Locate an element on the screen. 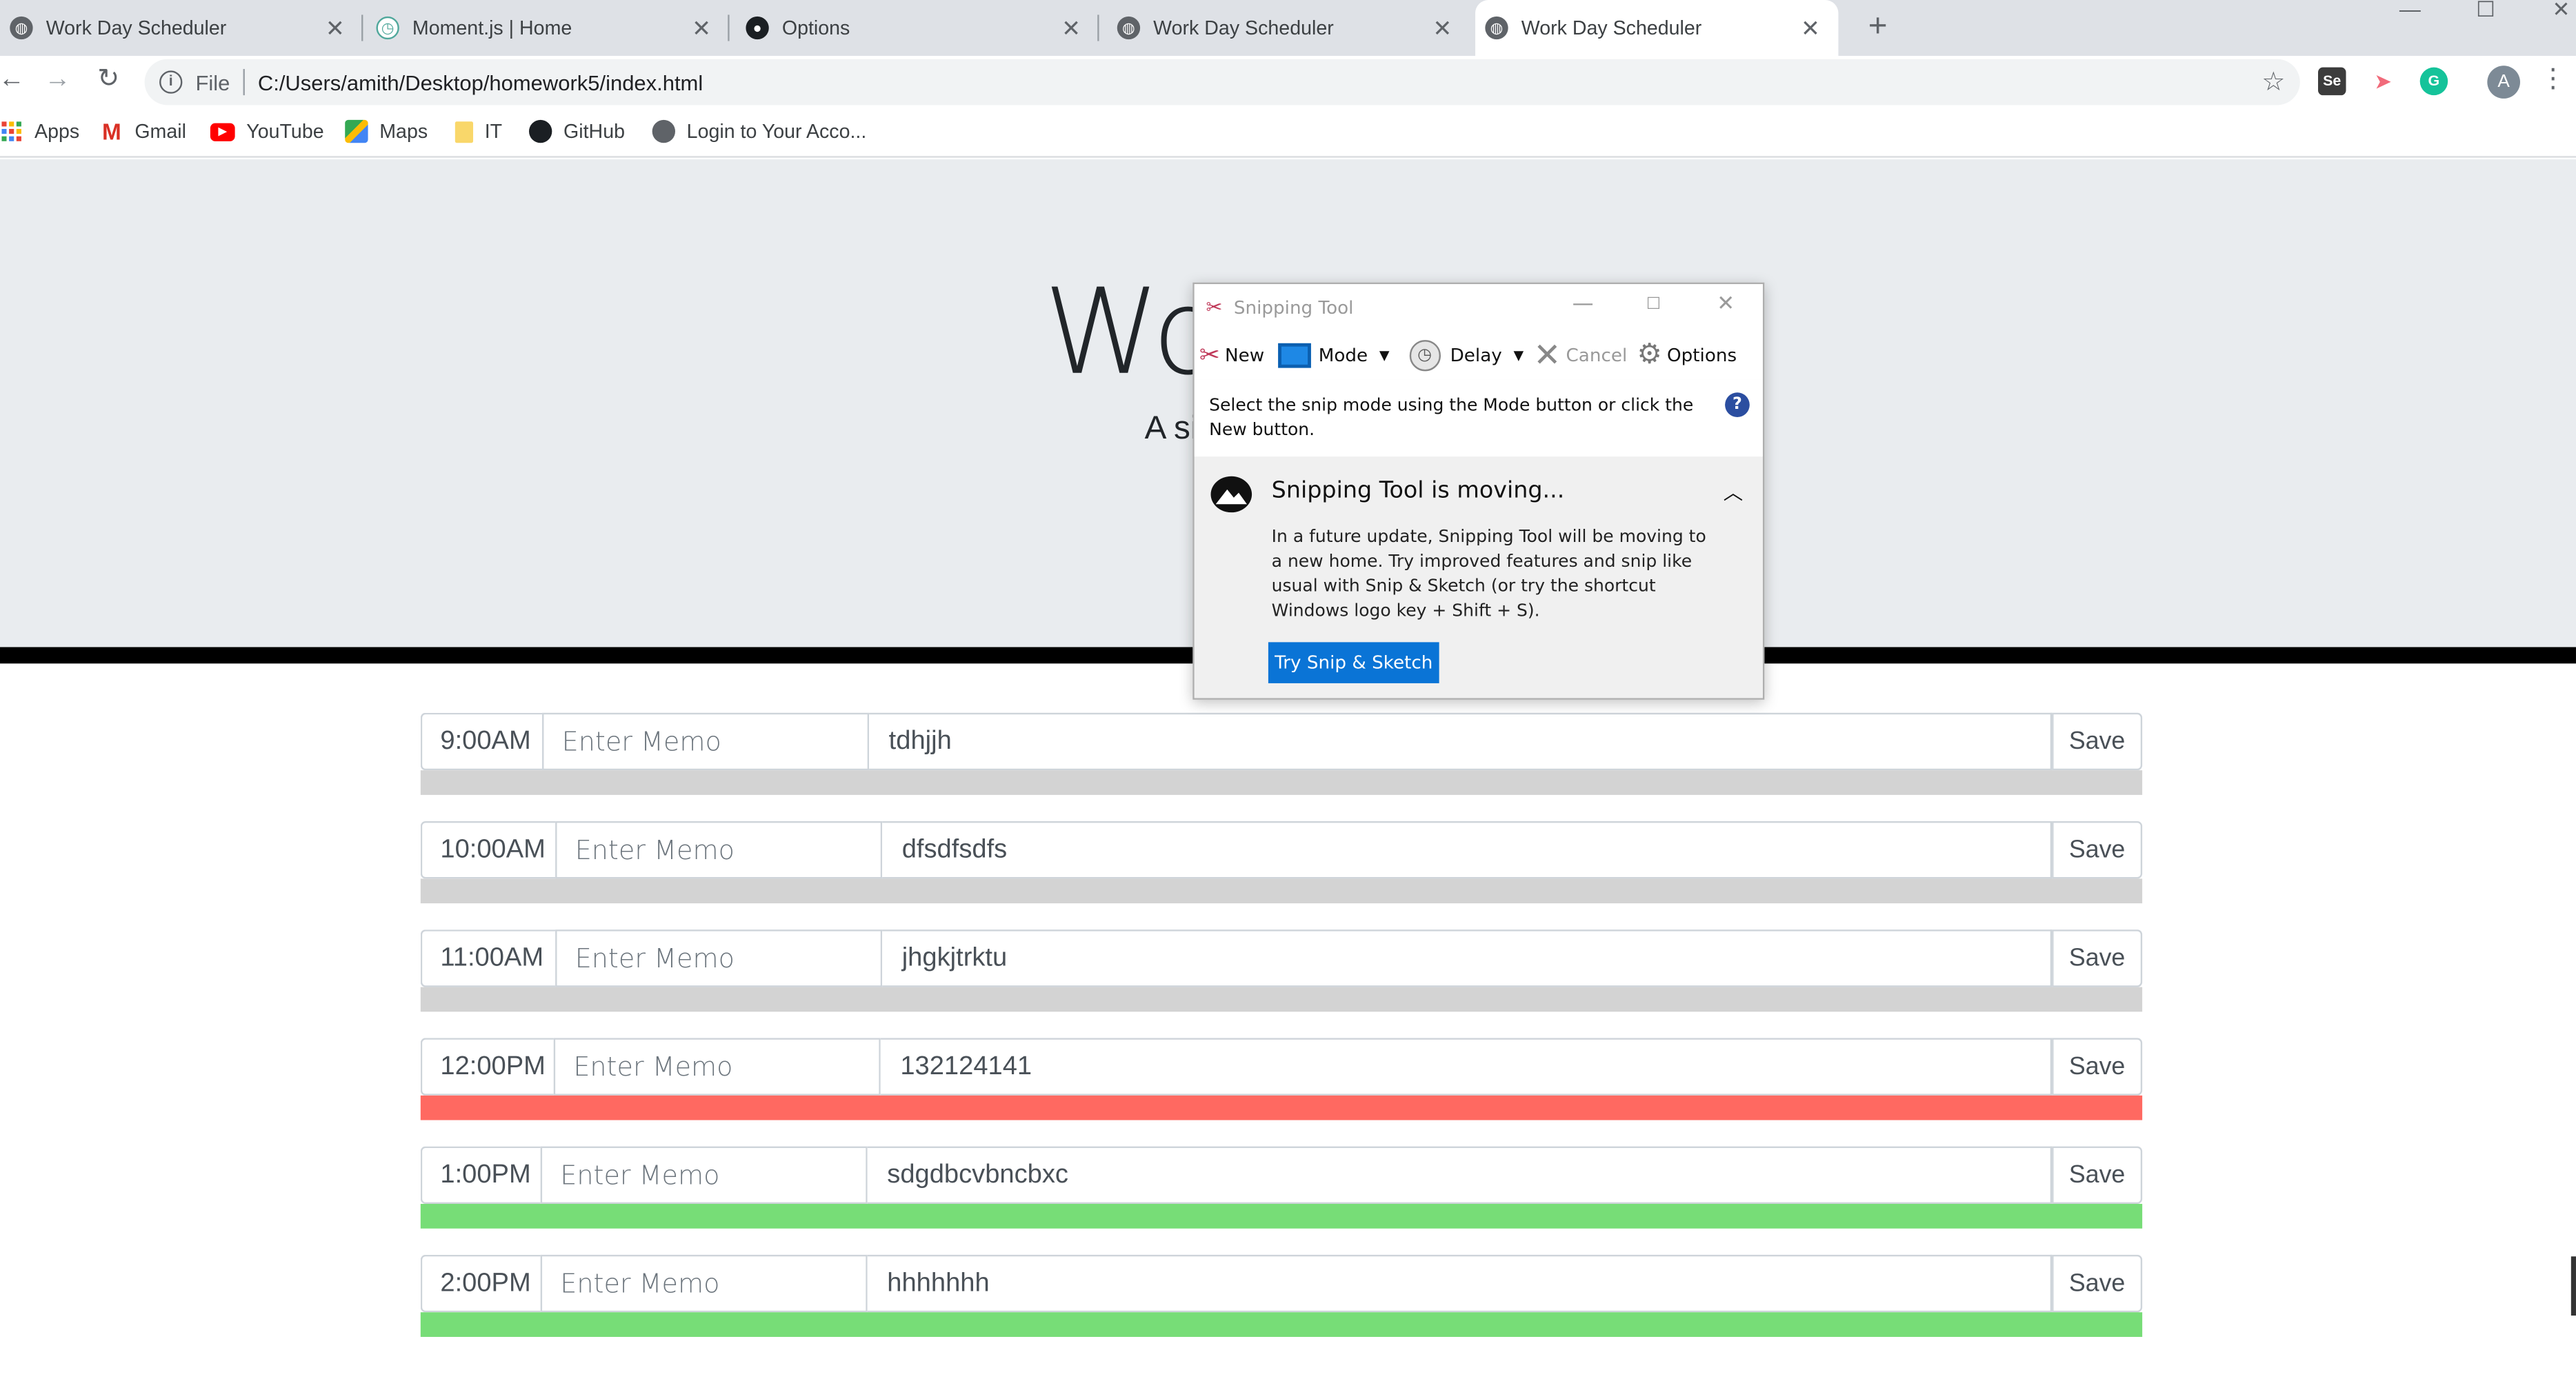  hour-label: 11:00AM is located at coordinates (488, 958).